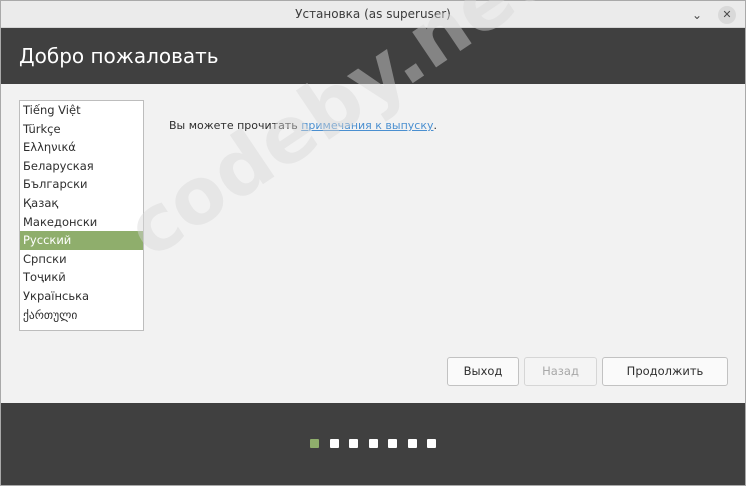  Describe the element at coordinates (697, 15) in the screenshot. I see `minimize-icon: ⌄` at that location.